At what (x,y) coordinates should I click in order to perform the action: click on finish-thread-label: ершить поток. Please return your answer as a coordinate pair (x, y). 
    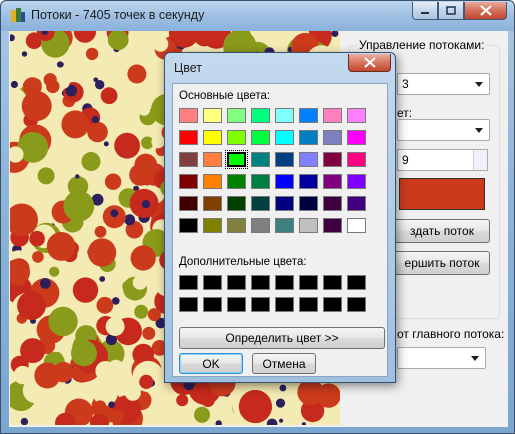
    Looking at the image, I should click on (442, 263).